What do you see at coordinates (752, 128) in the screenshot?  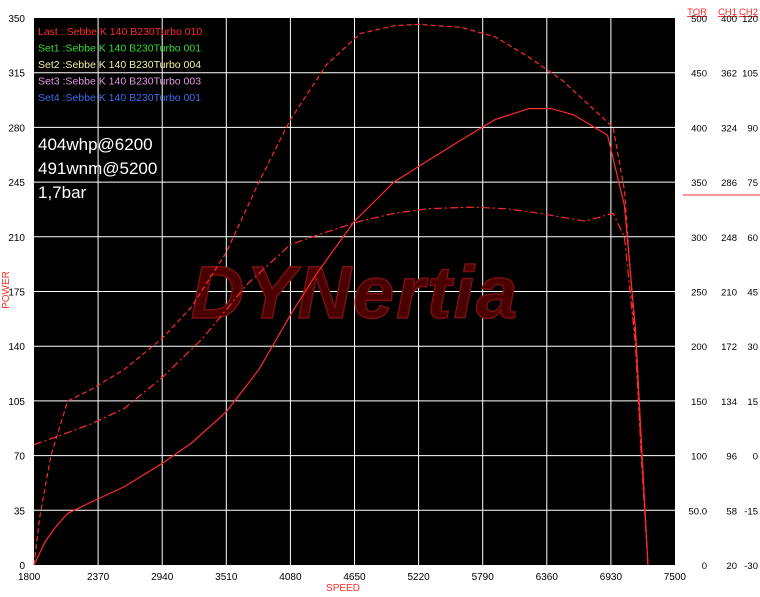 I see `right-axis-tick-label: 90` at bounding box center [752, 128].